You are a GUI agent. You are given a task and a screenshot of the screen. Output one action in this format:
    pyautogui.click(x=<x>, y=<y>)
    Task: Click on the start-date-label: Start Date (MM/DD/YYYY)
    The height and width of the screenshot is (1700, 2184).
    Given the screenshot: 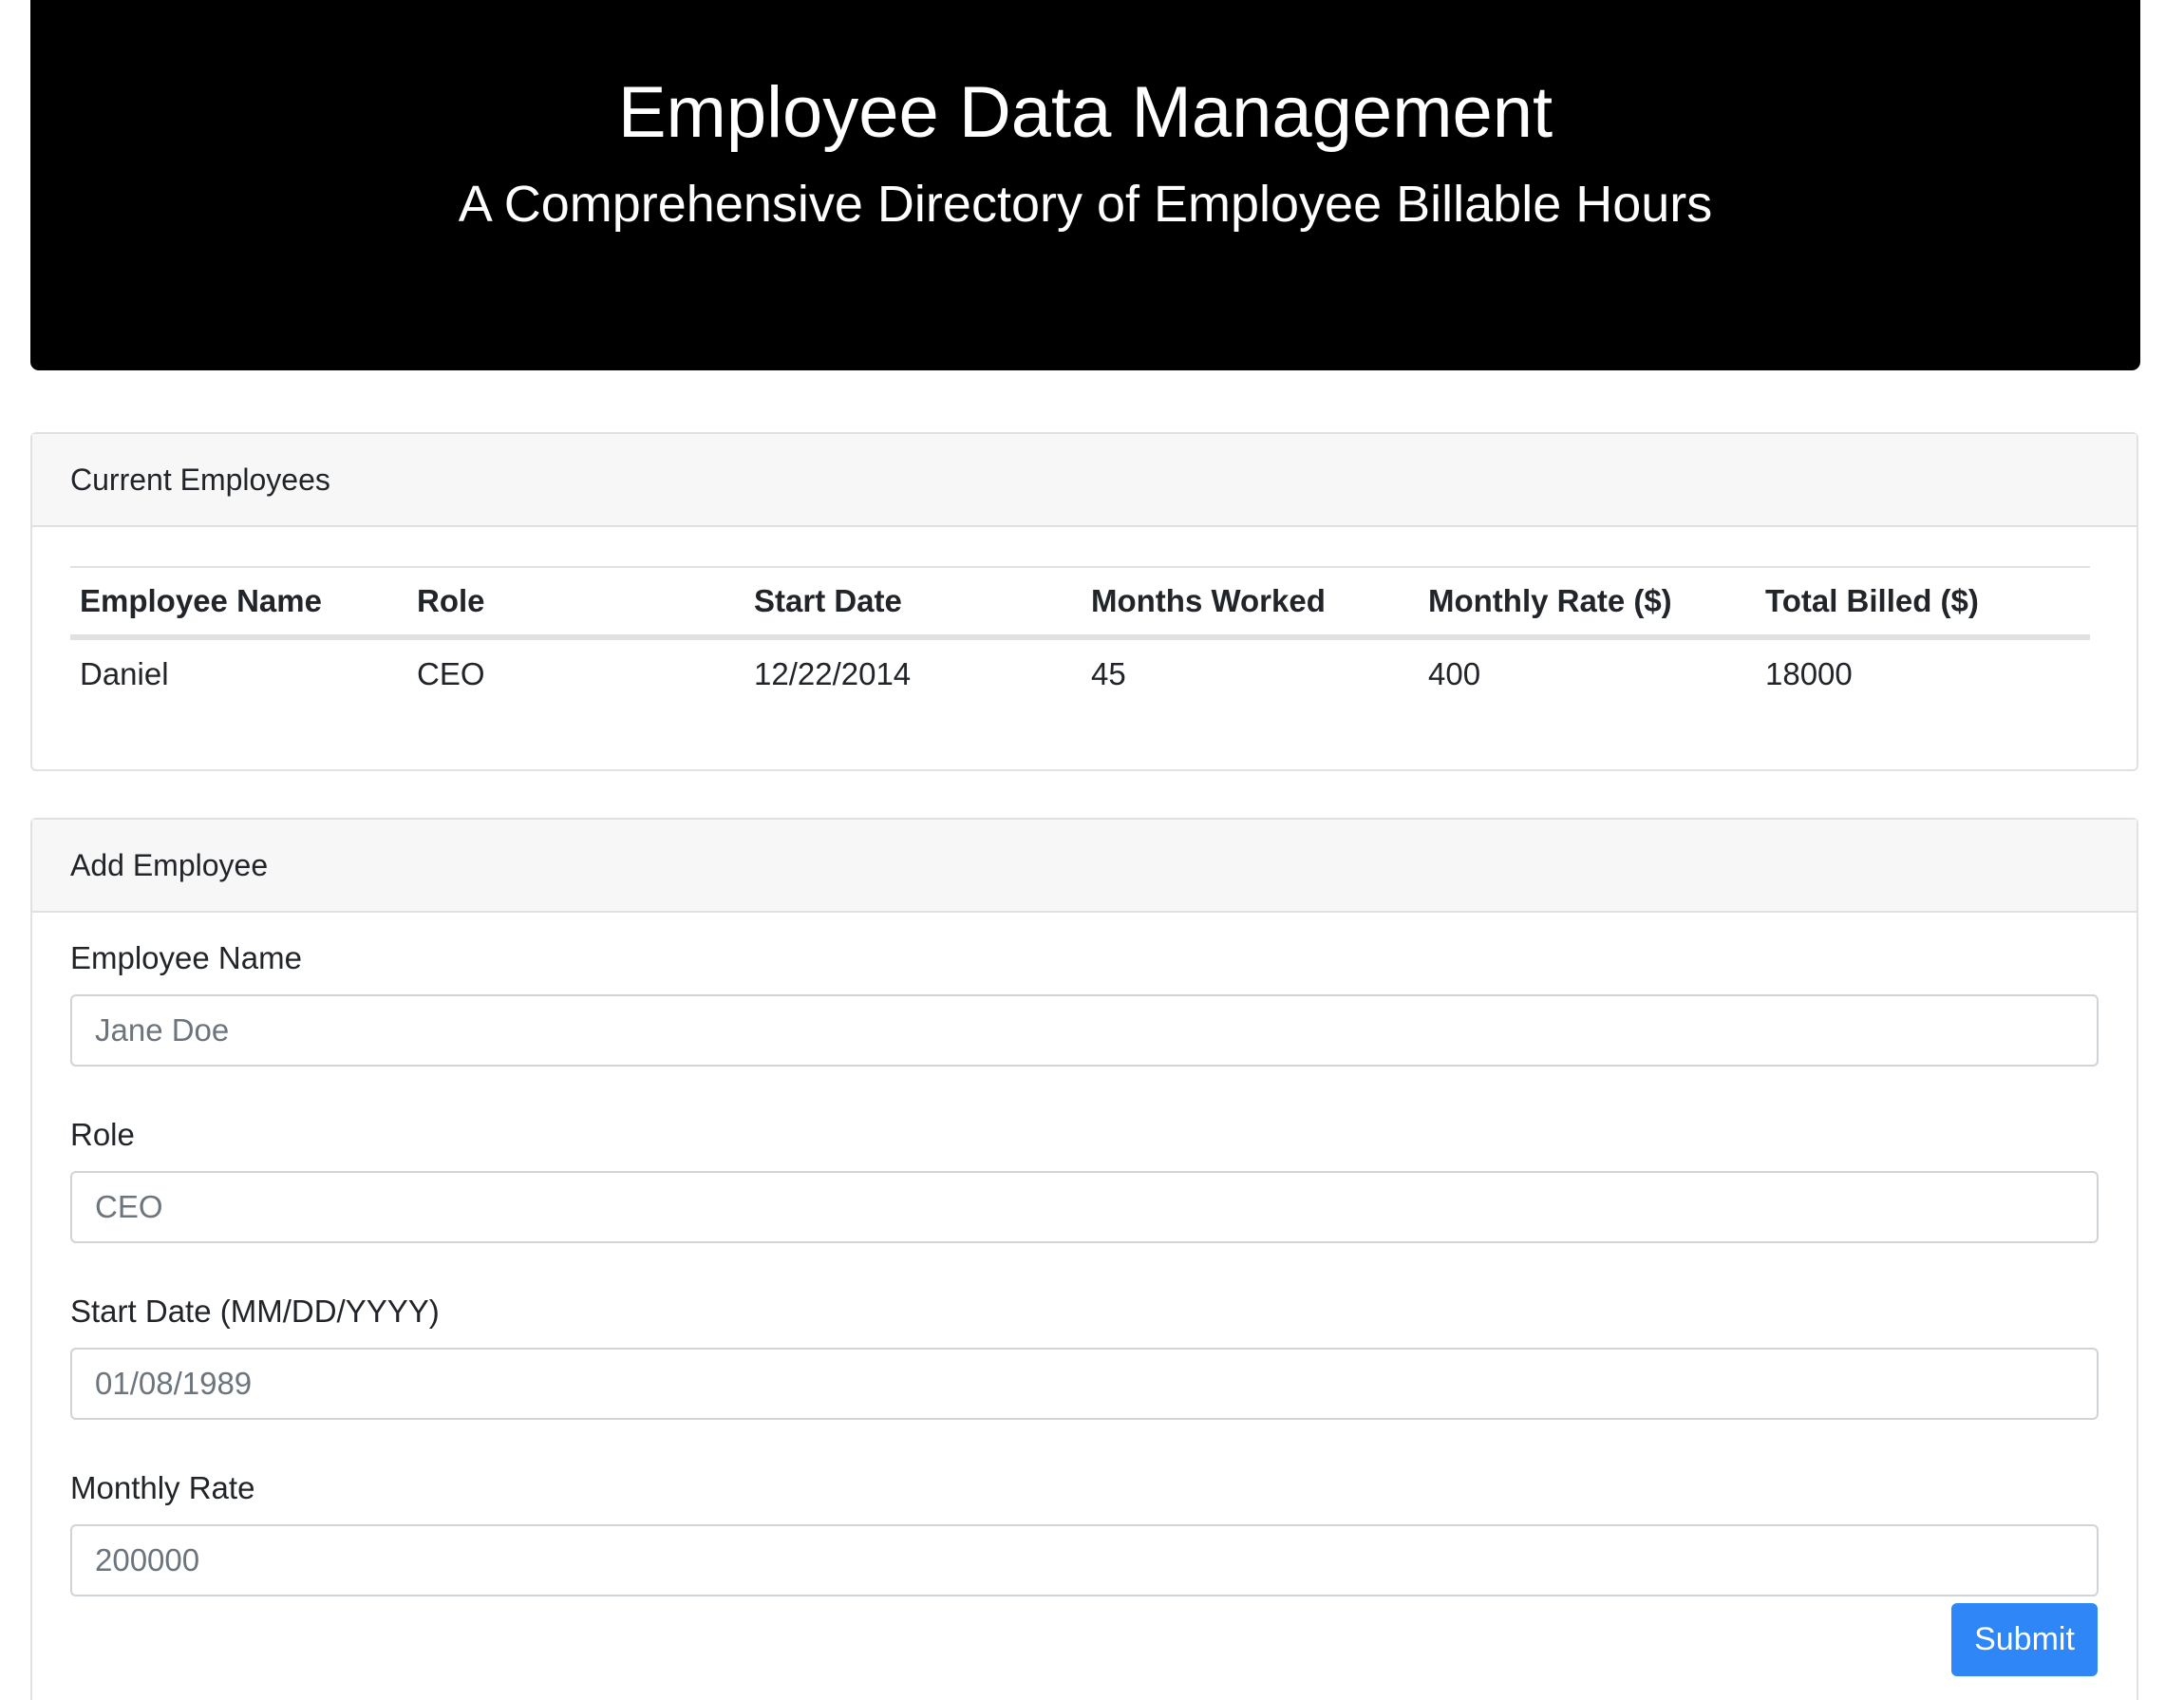 What is the action you would take?
    pyautogui.click(x=255, y=1311)
    